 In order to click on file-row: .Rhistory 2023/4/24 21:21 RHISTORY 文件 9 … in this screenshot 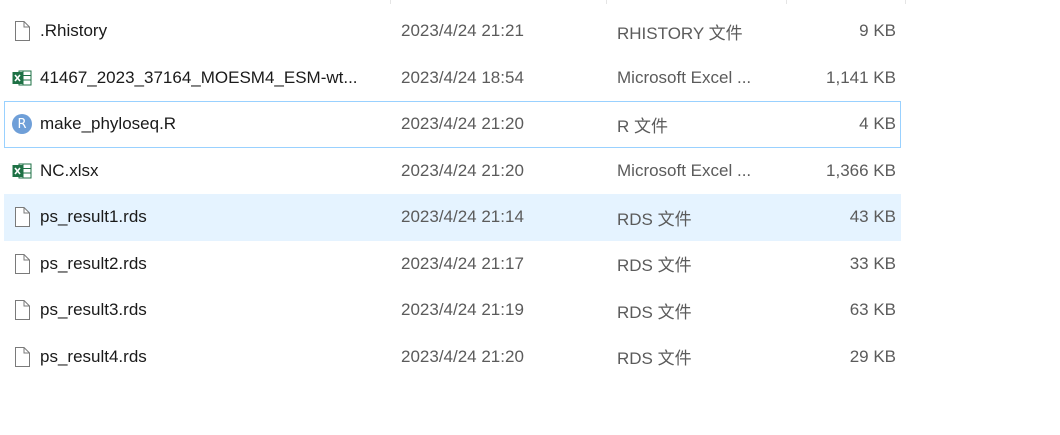, I will do `click(452, 31)`.